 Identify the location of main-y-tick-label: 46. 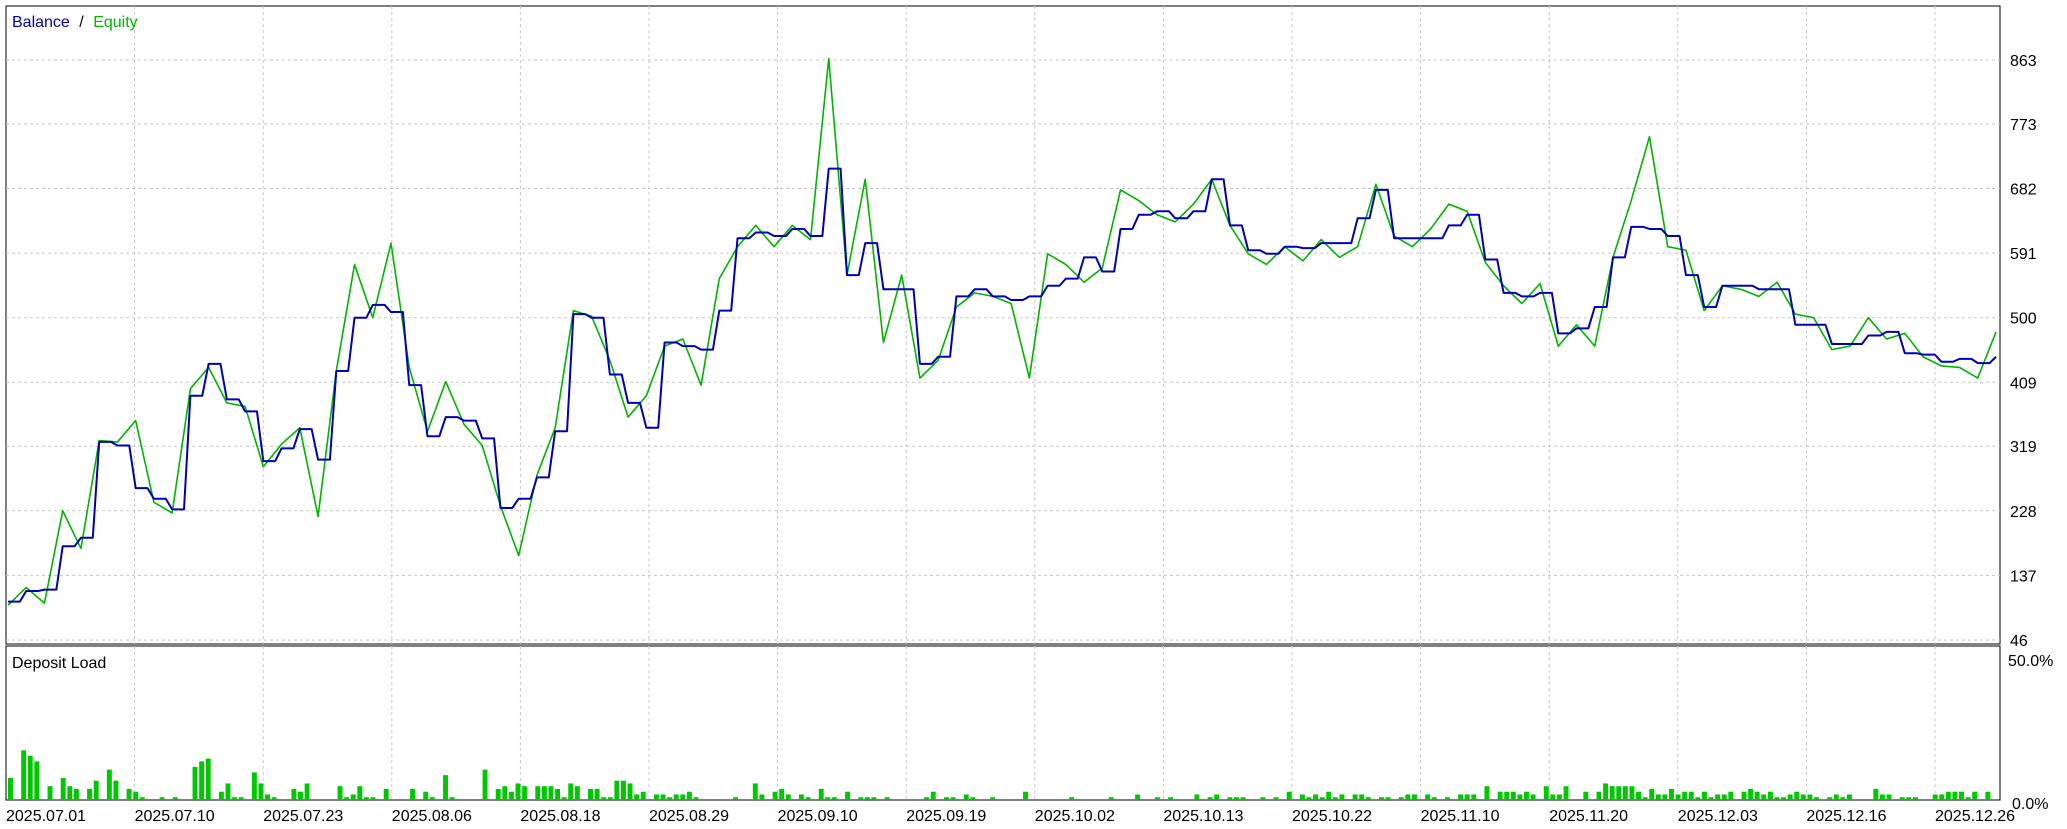
(2019, 641).